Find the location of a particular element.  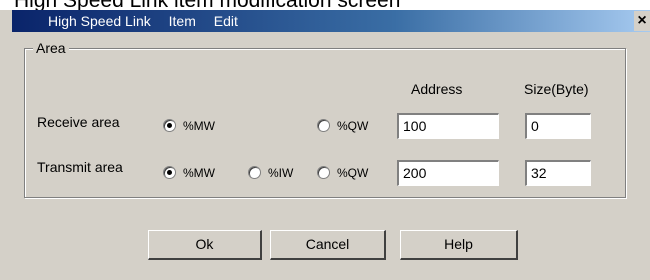

menu-bar: High Speed Link Item Edit is located at coordinates (150, 21).